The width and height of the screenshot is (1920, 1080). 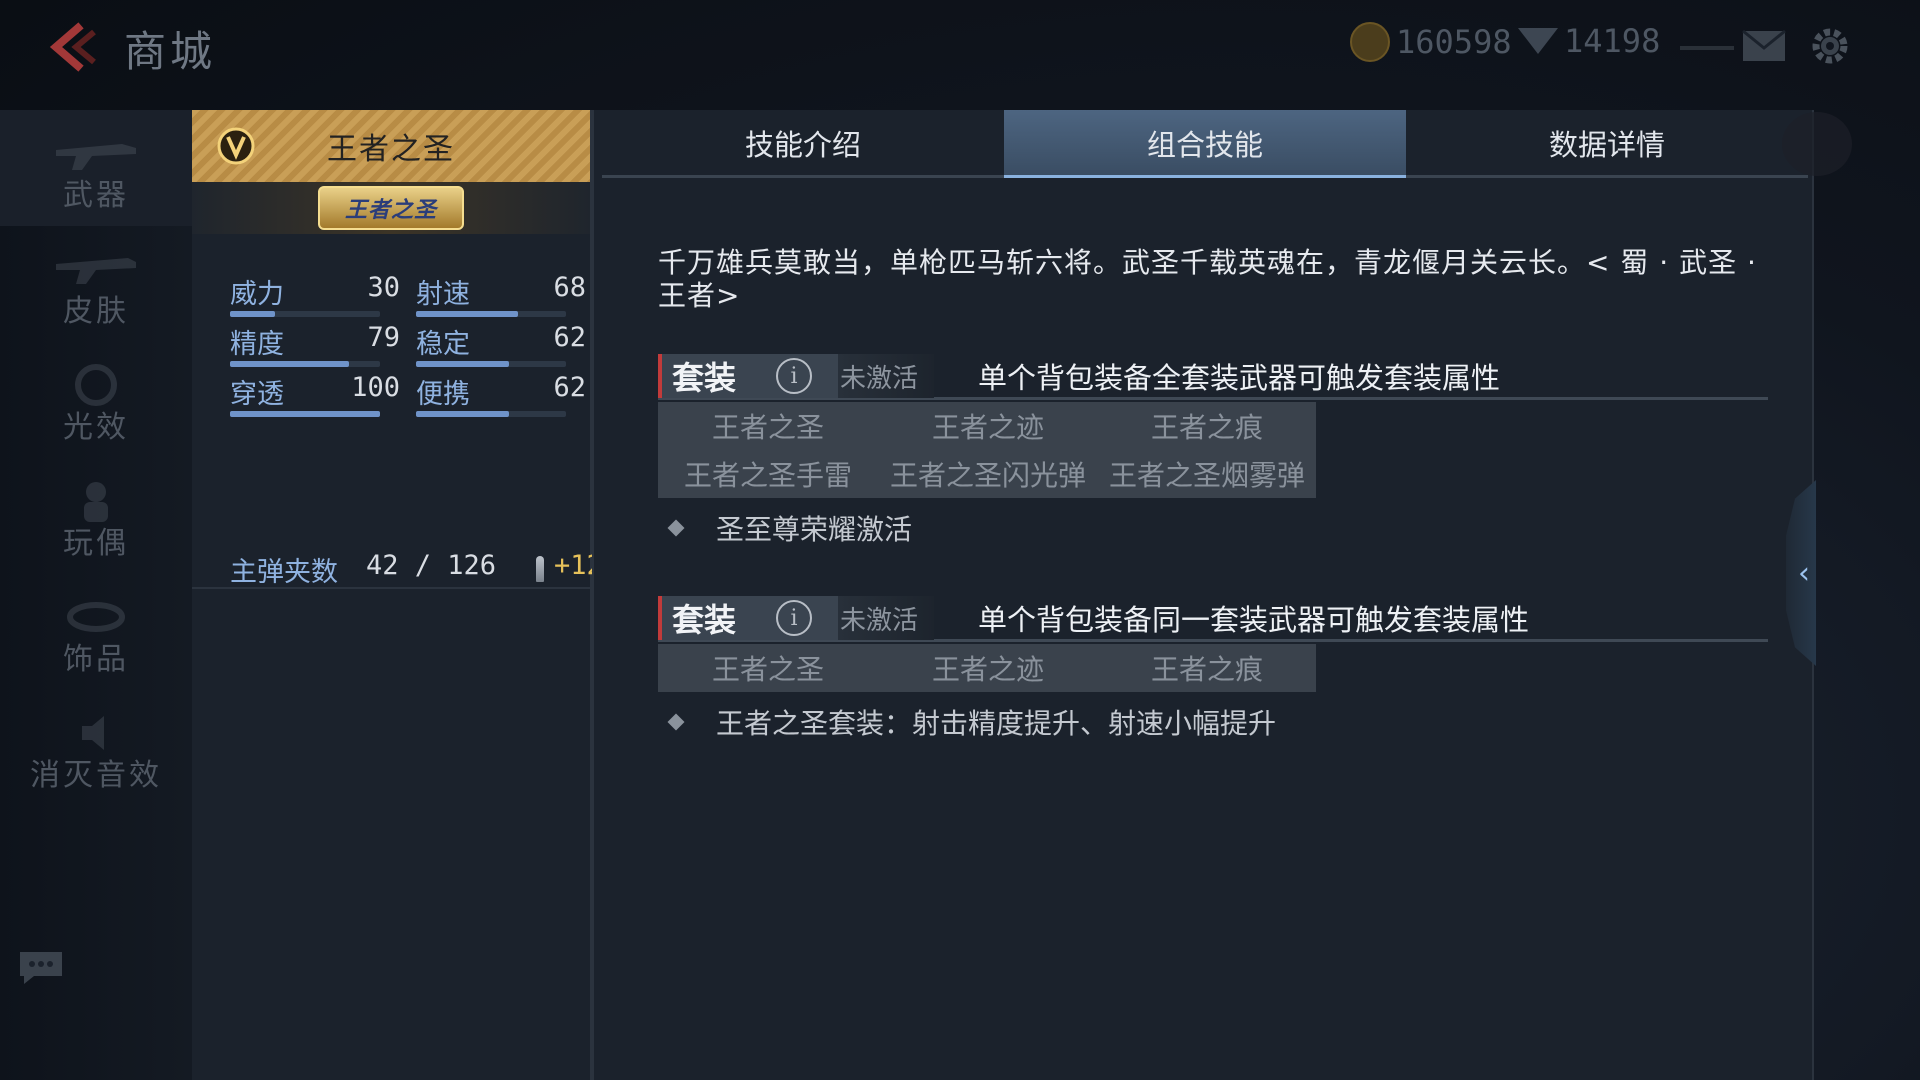 What do you see at coordinates (443, 394) in the screenshot?
I see `stat-label: 便携` at bounding box center [443, 394].